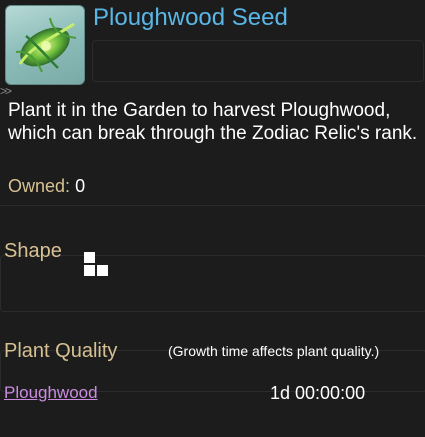 This screenshot has height=437, width=425. Describe the element at coordinates (51, 393) in the screenshot. I see `plant-link-ploughwood: Ploughwood` at that location.